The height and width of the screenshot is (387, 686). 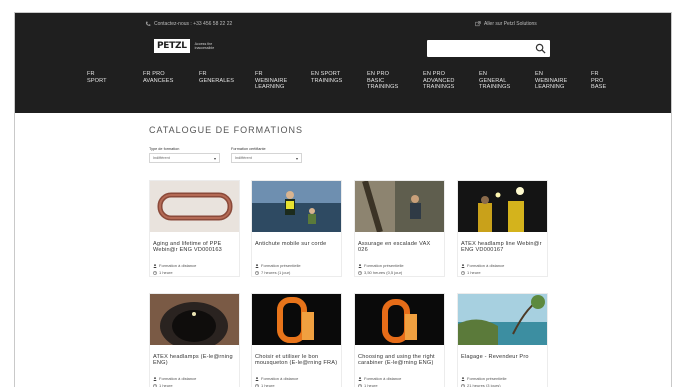 What do you see at coordinates (451, 81) in the screenshot?
I see `nav-item-en-pro-advanced: EN PRO ADVANCED TRAININGS` at bounding box center [451, 81].